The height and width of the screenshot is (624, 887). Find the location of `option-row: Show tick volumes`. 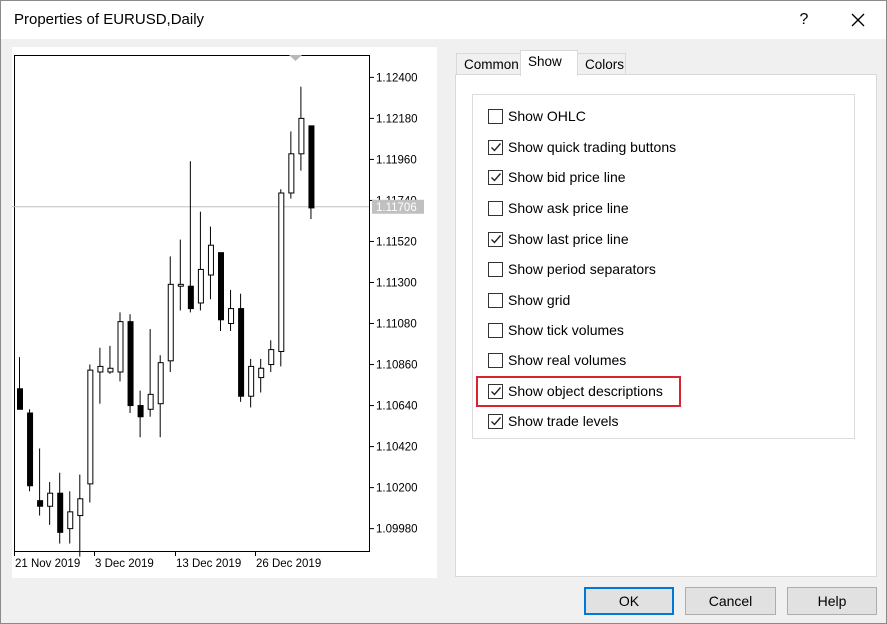

option-row: Show tick volumes is located at coordinates (556, 330).